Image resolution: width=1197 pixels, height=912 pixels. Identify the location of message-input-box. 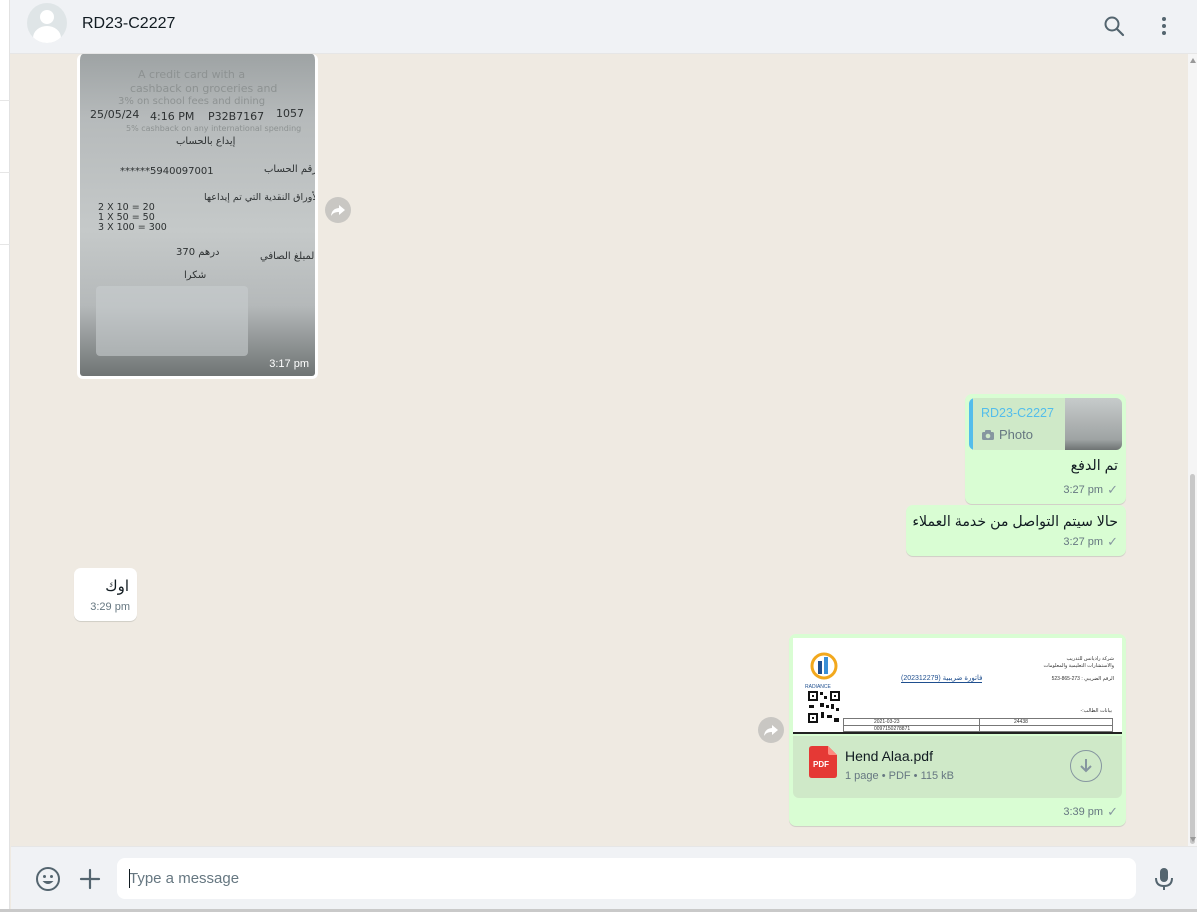
(626, 878).